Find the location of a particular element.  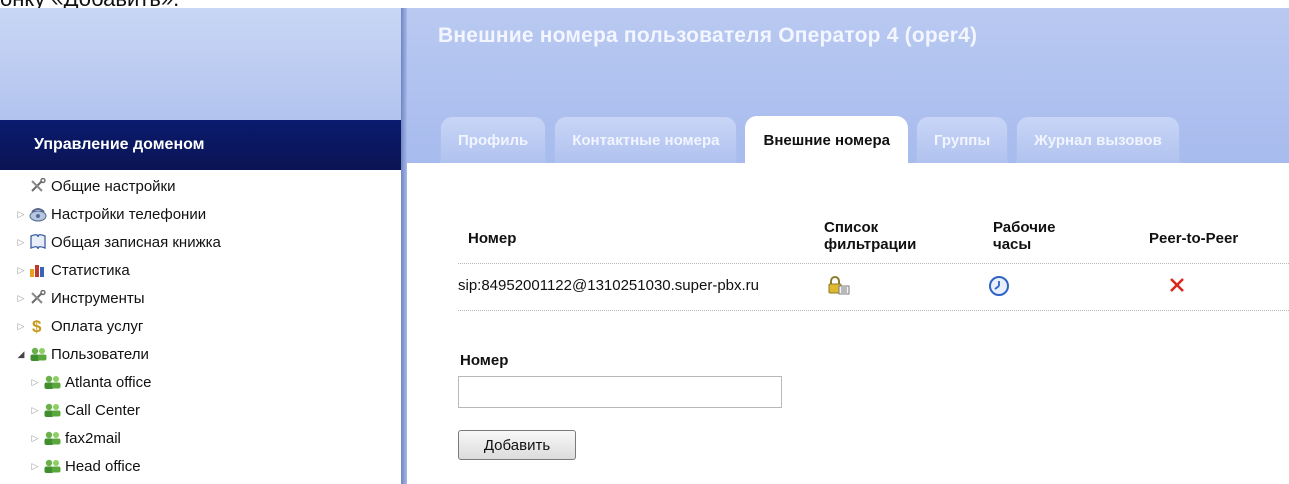

clock-icon is located at coordinates (999, 288).